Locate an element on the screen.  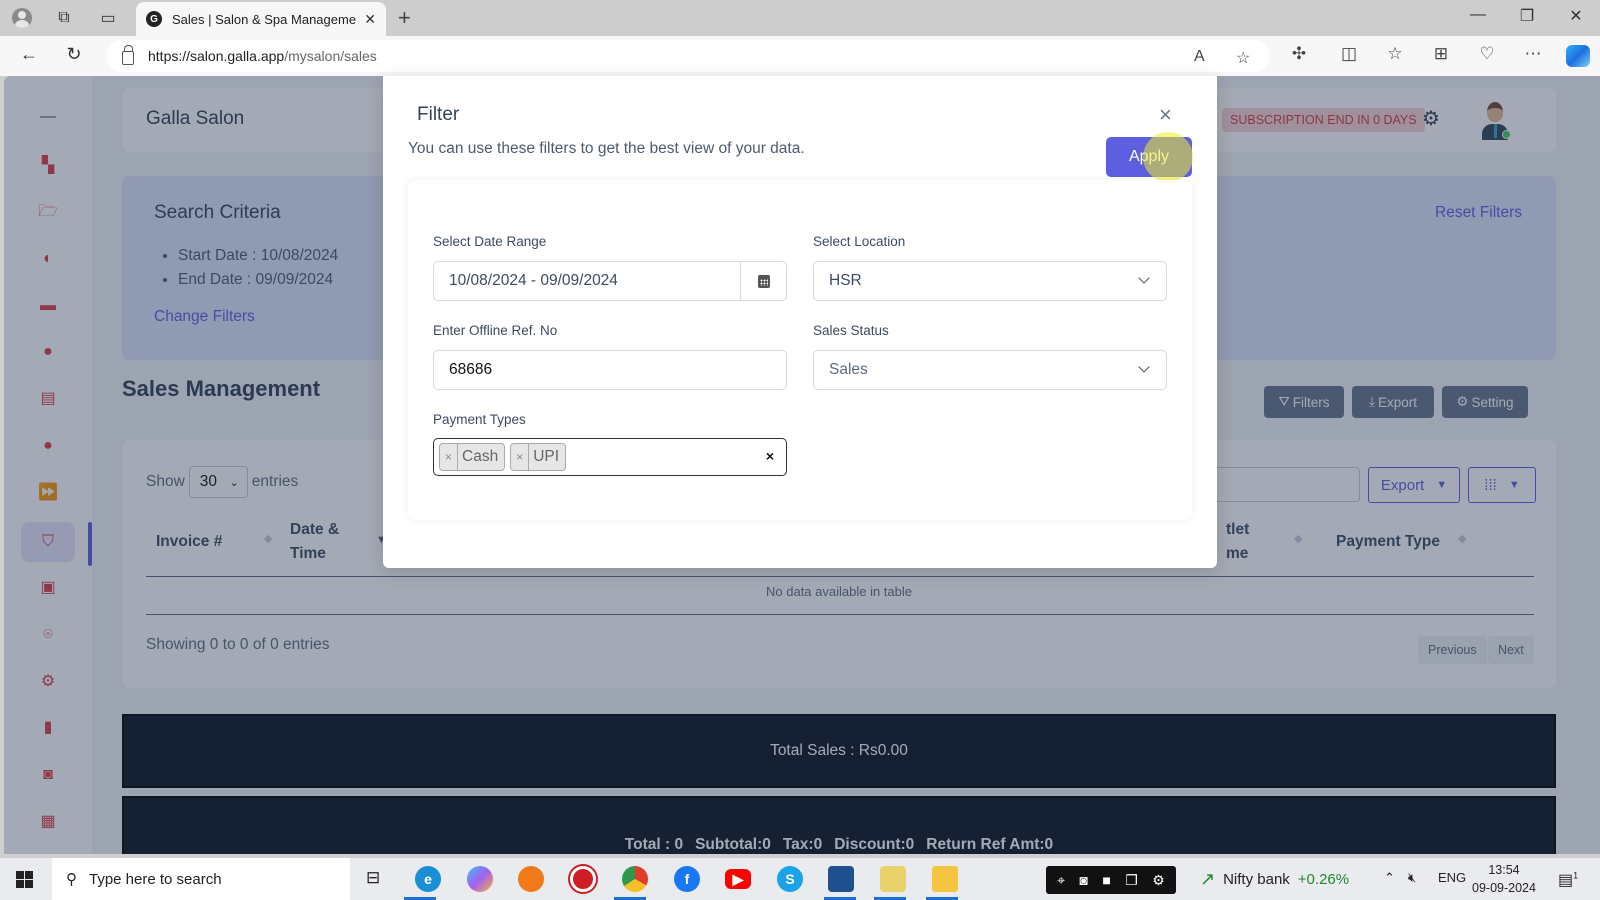
video-icon: ■ is located at coordinates (1106, 880).